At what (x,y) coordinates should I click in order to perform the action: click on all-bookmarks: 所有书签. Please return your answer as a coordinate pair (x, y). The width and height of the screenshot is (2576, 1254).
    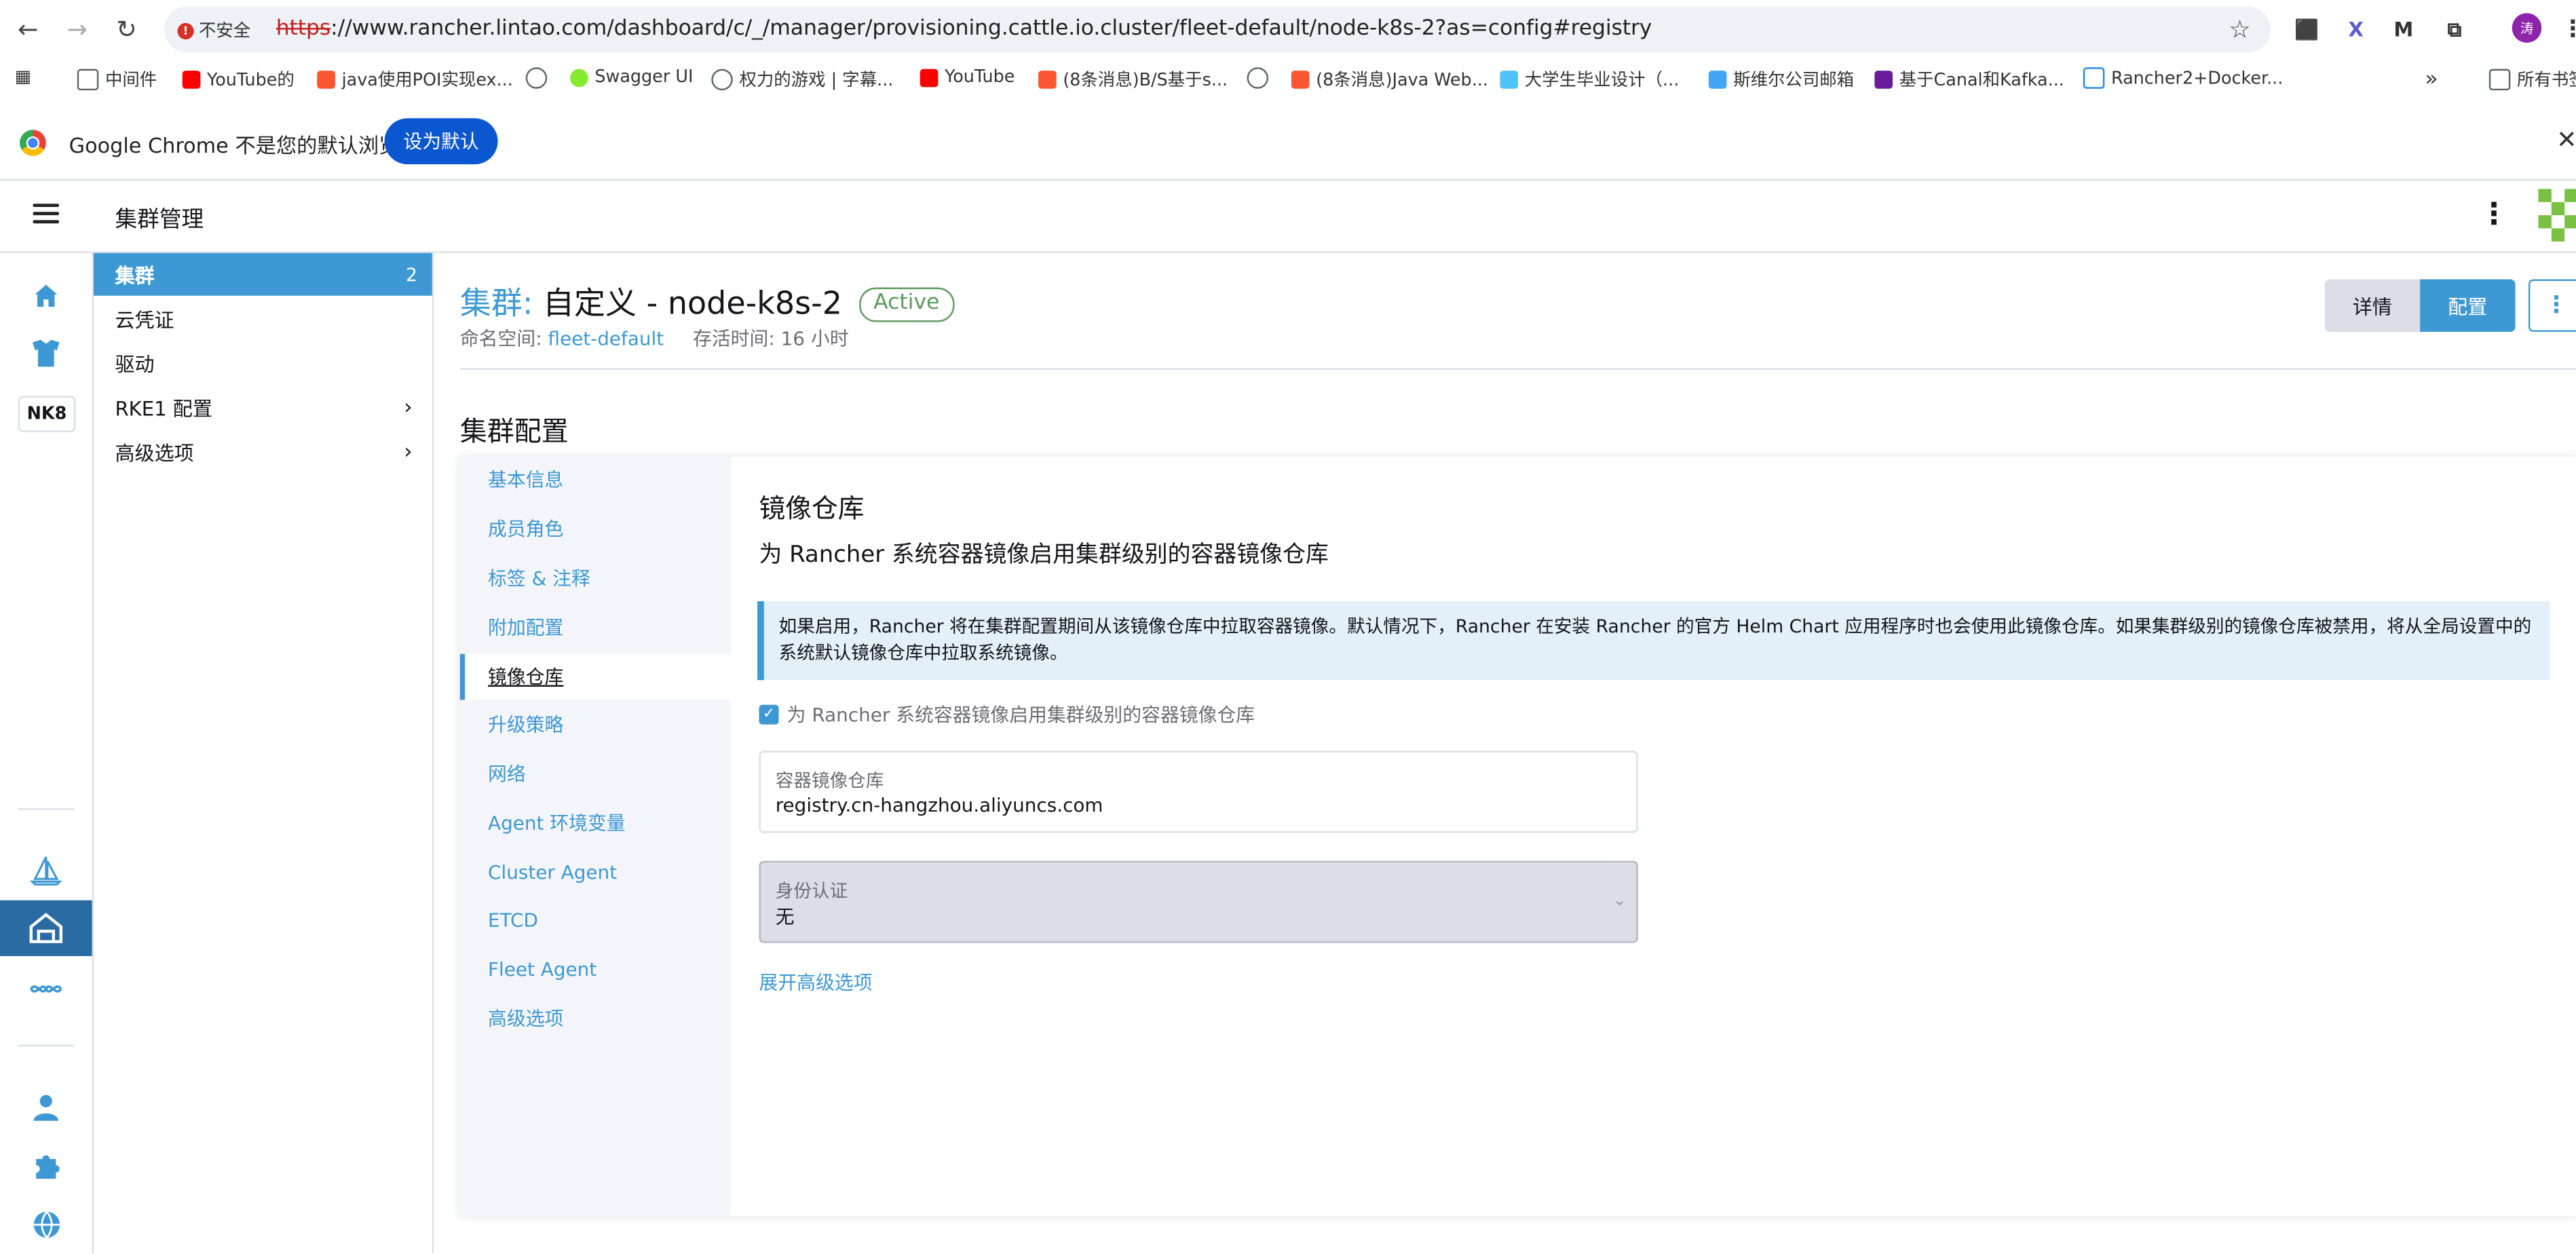
    Looking at the image, I should click on (2532, 79).